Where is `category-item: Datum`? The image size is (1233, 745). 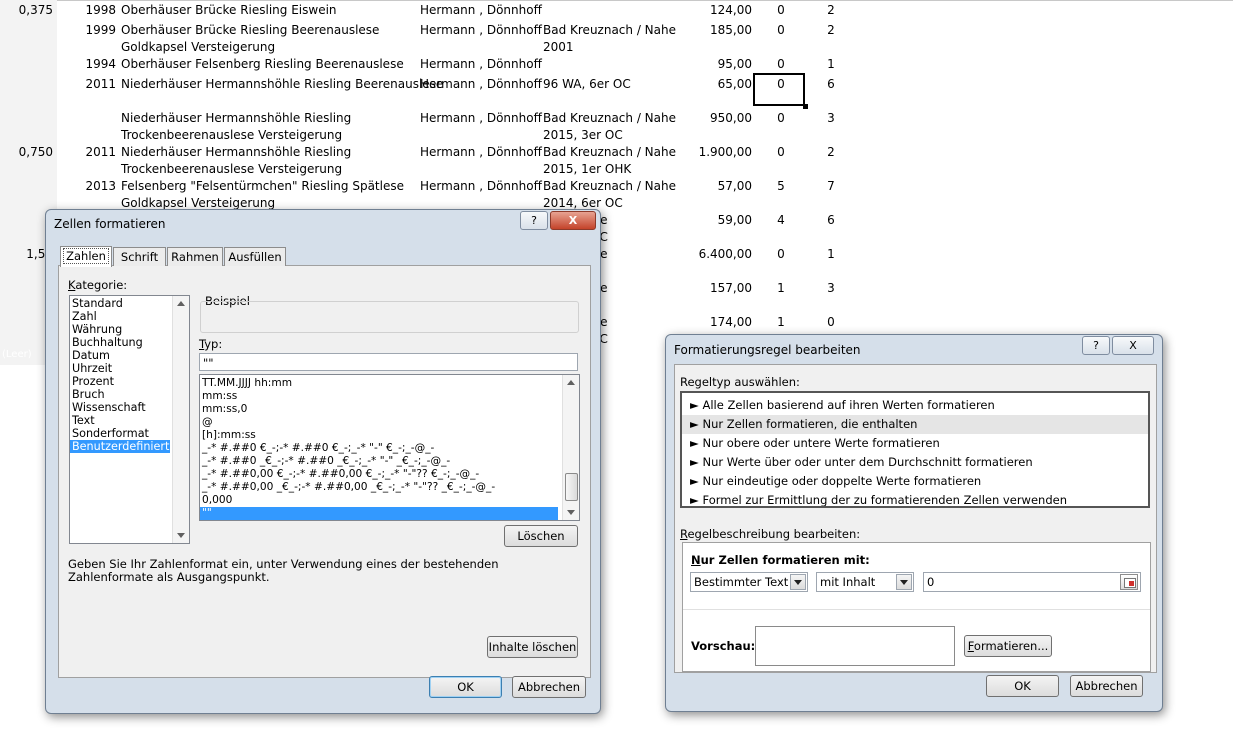 category-item: Datum is located at coordinates (120, 355).